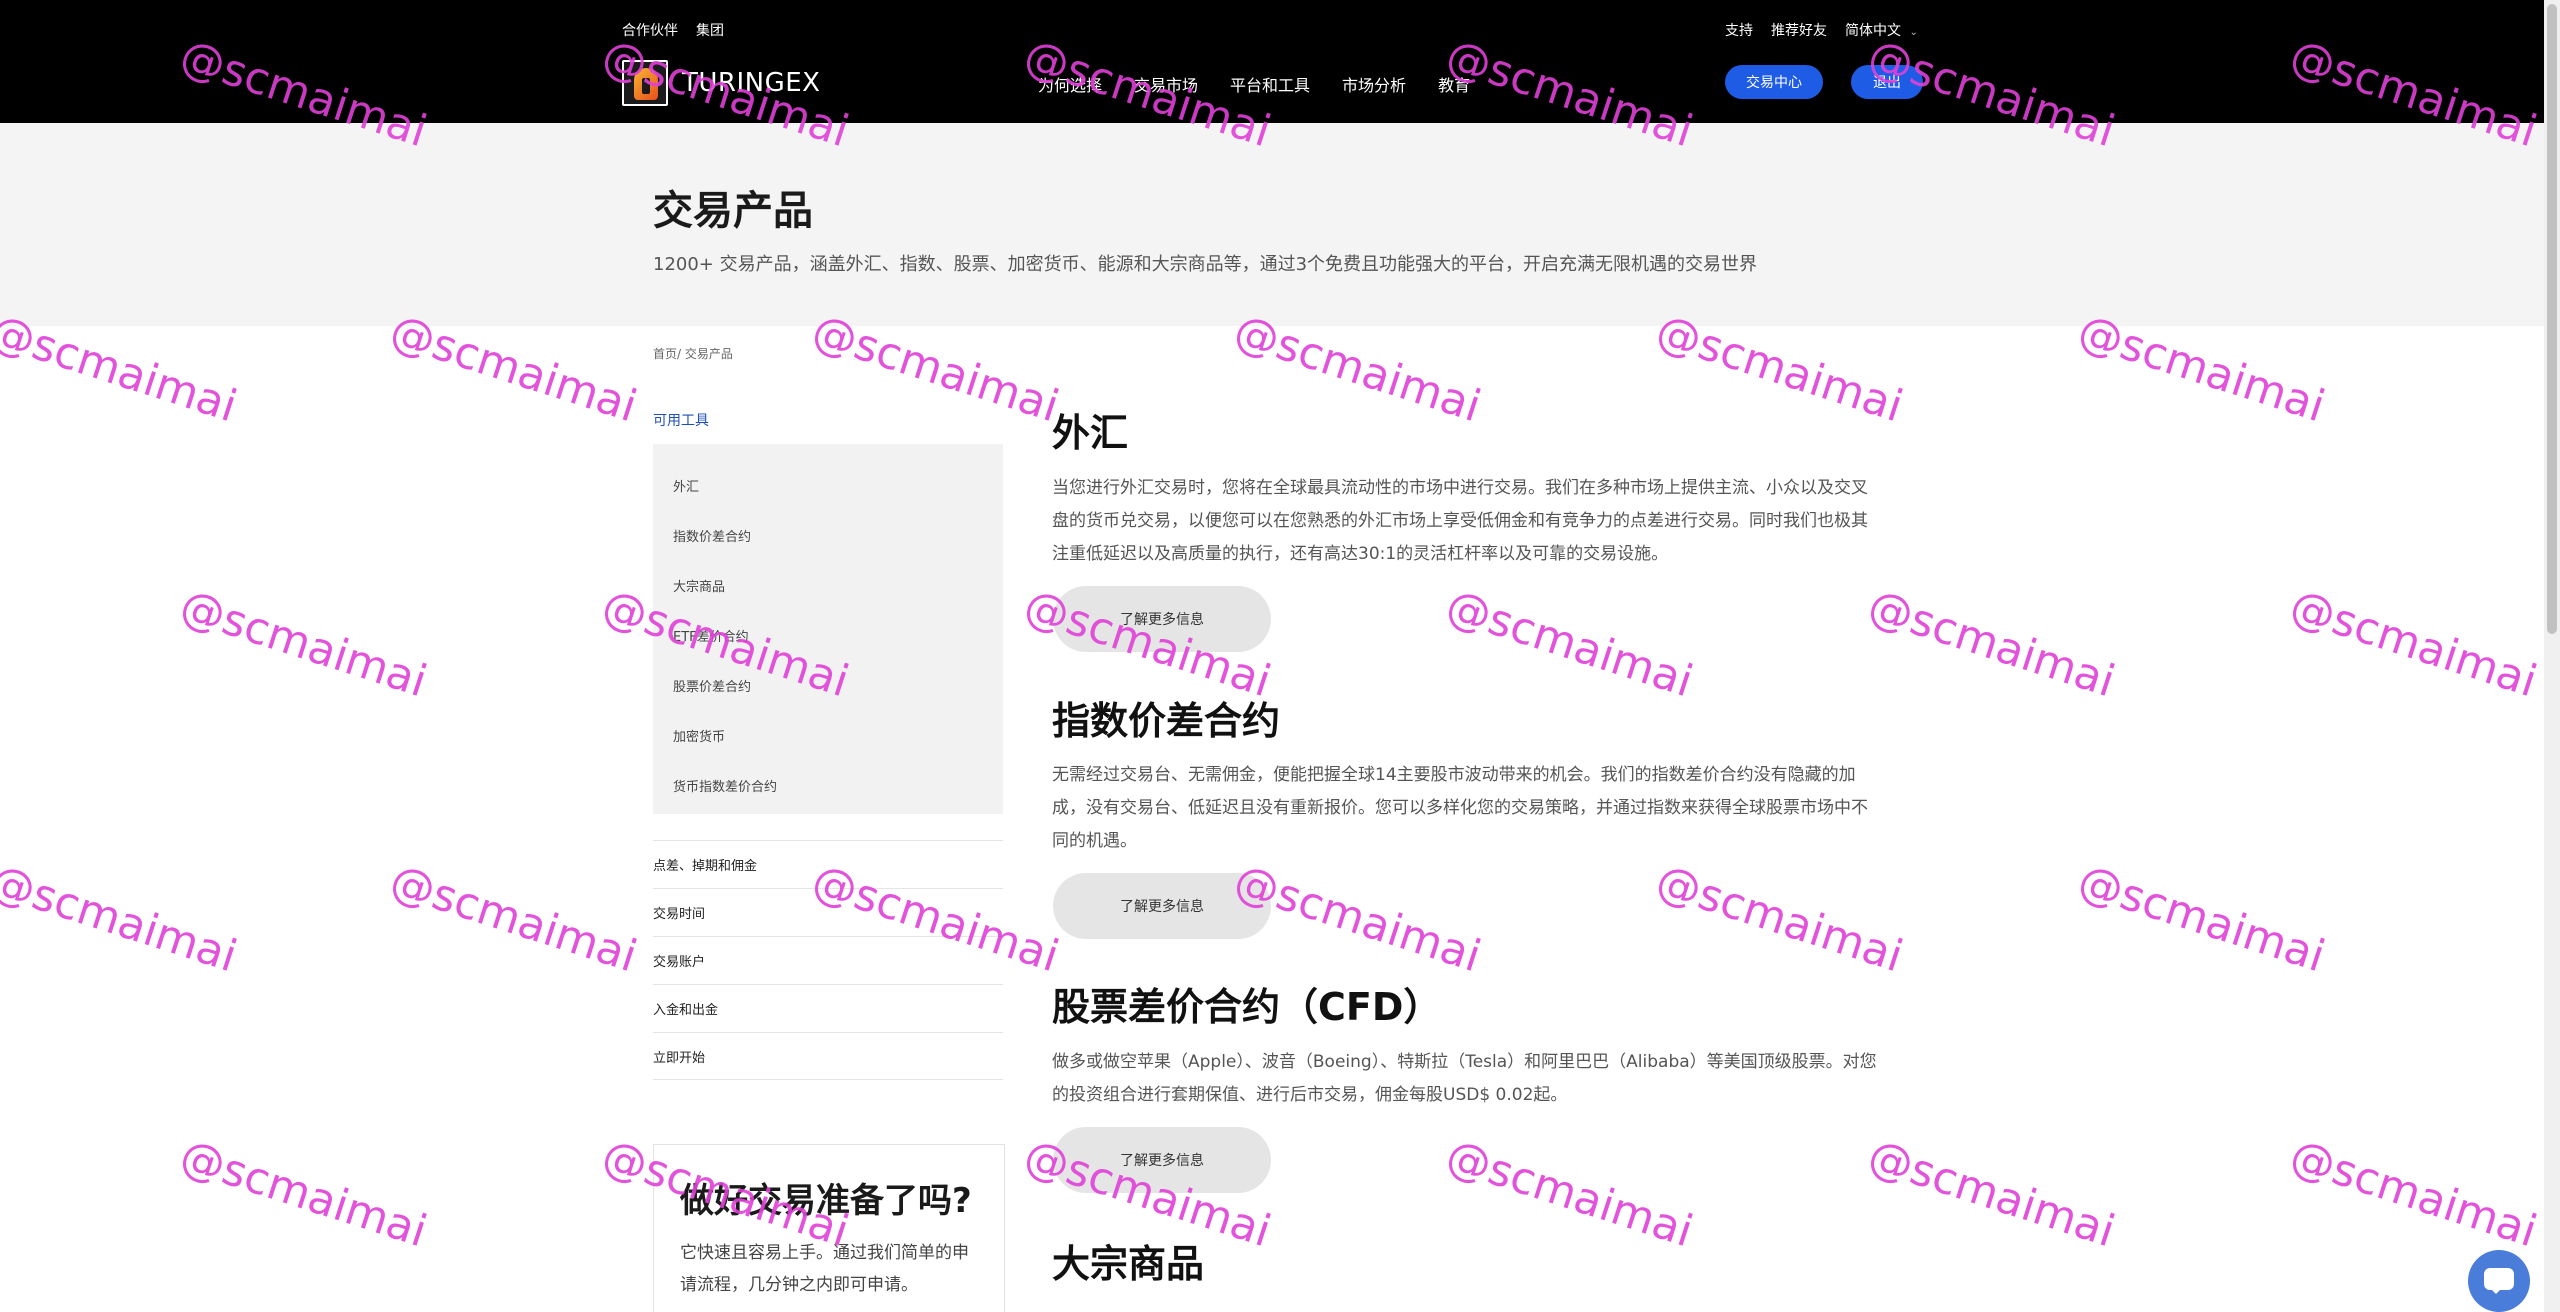  What do you see at coordinates (1774, 82) in the screenshot?
I see `trading-center-button: 交易中心` at bounding box center [1774, 82].